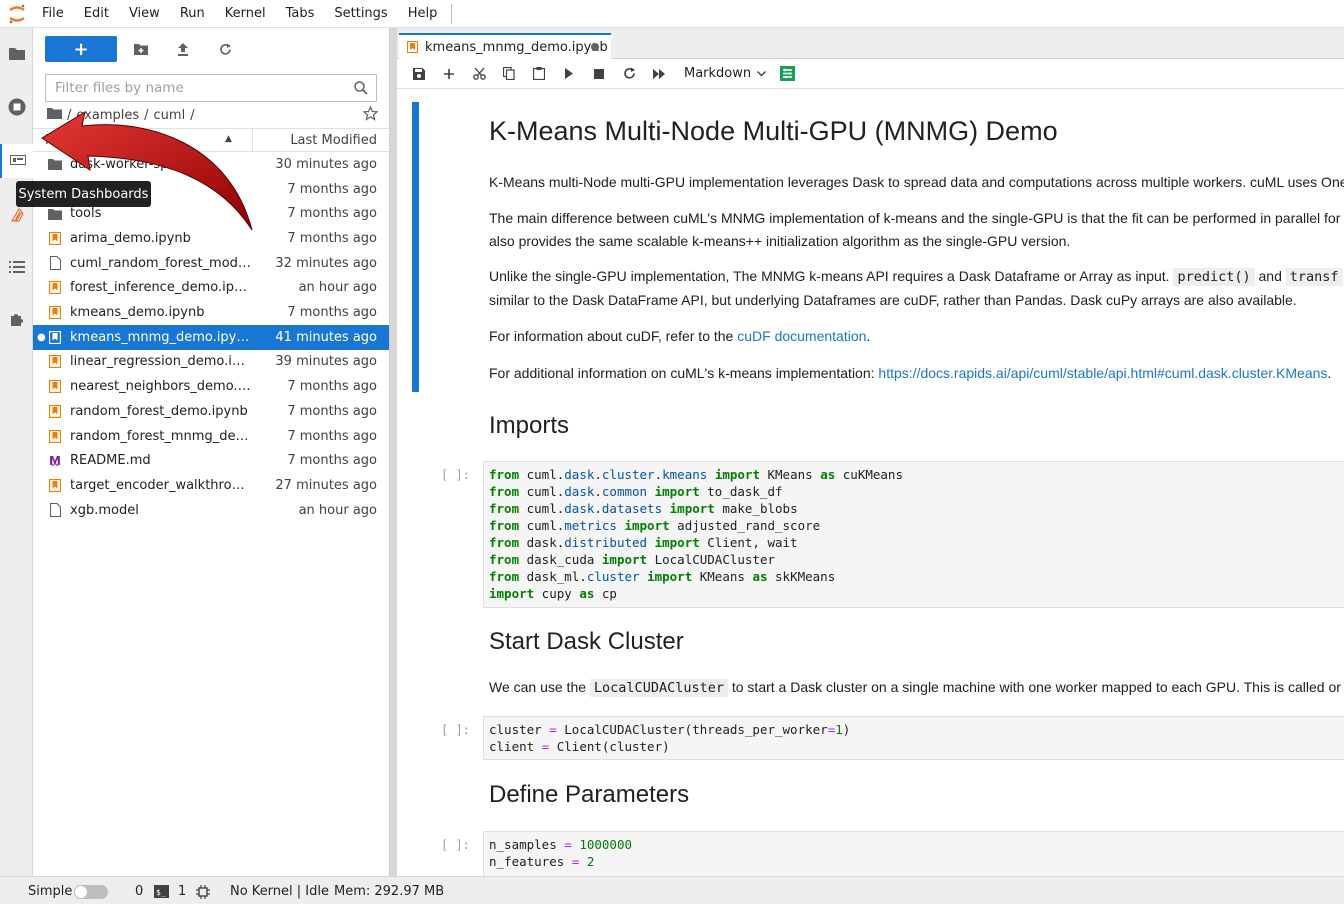 This screenshot has width=1344, height=904. I want to click on svg-text: M, so click(55, 460).